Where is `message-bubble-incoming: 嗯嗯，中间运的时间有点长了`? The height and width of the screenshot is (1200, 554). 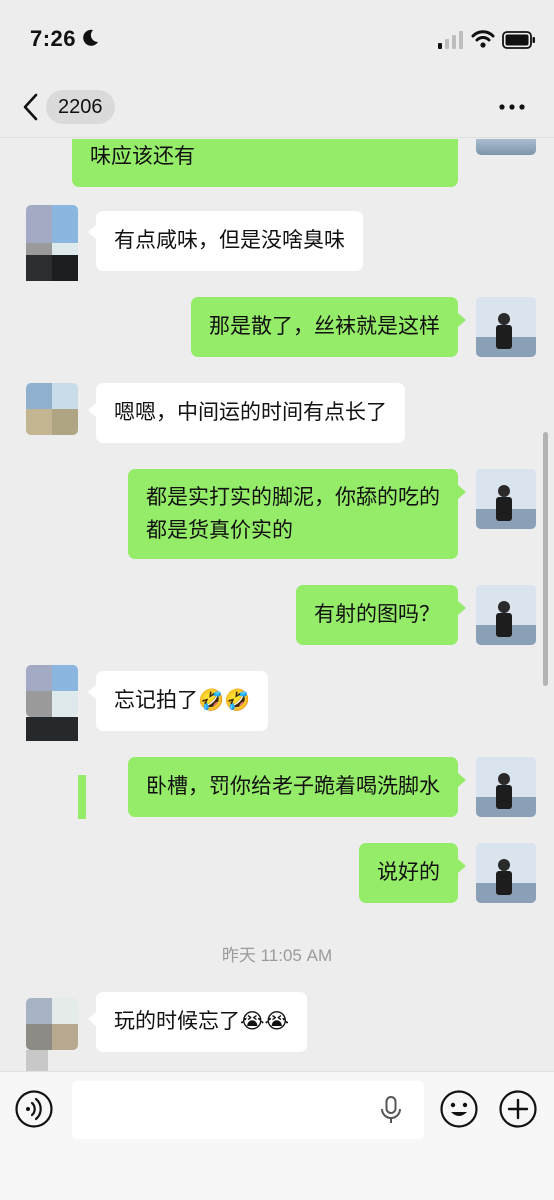 message-bubble-incoming: 嗯嗯，中间运的时间有点长了 is located at coordinates (250, 413).